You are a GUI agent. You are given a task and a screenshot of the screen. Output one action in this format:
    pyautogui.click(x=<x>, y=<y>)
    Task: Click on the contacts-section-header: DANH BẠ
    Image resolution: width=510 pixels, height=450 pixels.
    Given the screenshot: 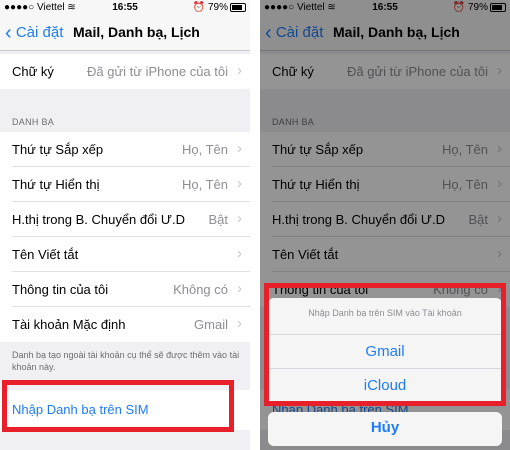 What is the action you would take?
    pyautogui.click(x=33, y=122)
    